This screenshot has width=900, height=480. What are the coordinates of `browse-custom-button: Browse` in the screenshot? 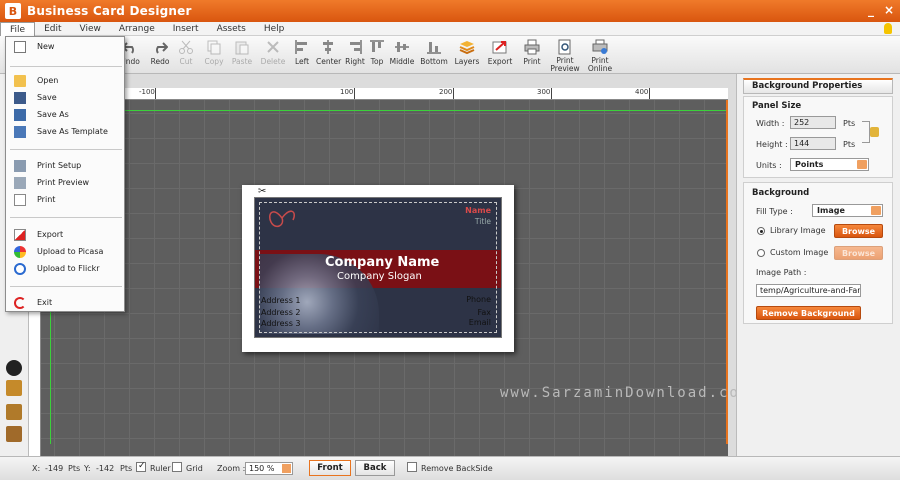 It's located at (858, 253).